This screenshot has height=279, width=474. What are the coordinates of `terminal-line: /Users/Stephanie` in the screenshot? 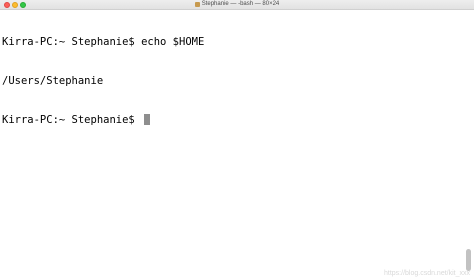 It's located at (53, 81).